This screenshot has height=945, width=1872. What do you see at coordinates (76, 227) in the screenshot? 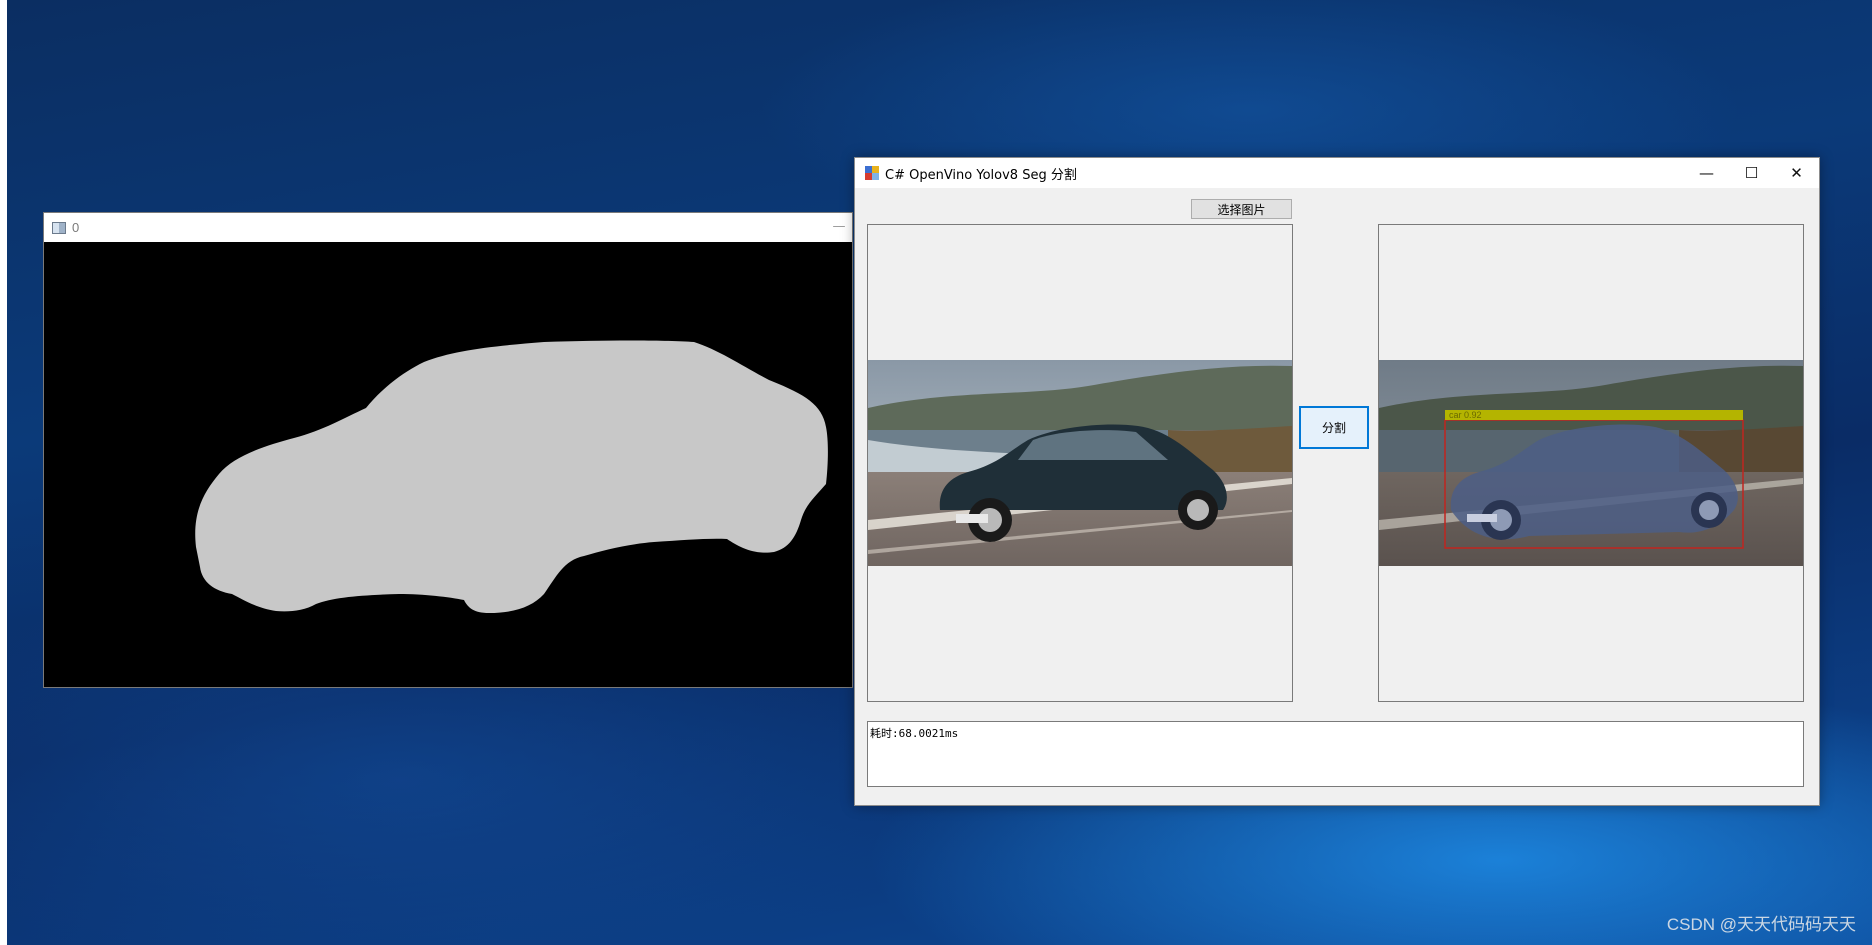
I see `mask-window-title: 0` at bounding box center [76, 227].